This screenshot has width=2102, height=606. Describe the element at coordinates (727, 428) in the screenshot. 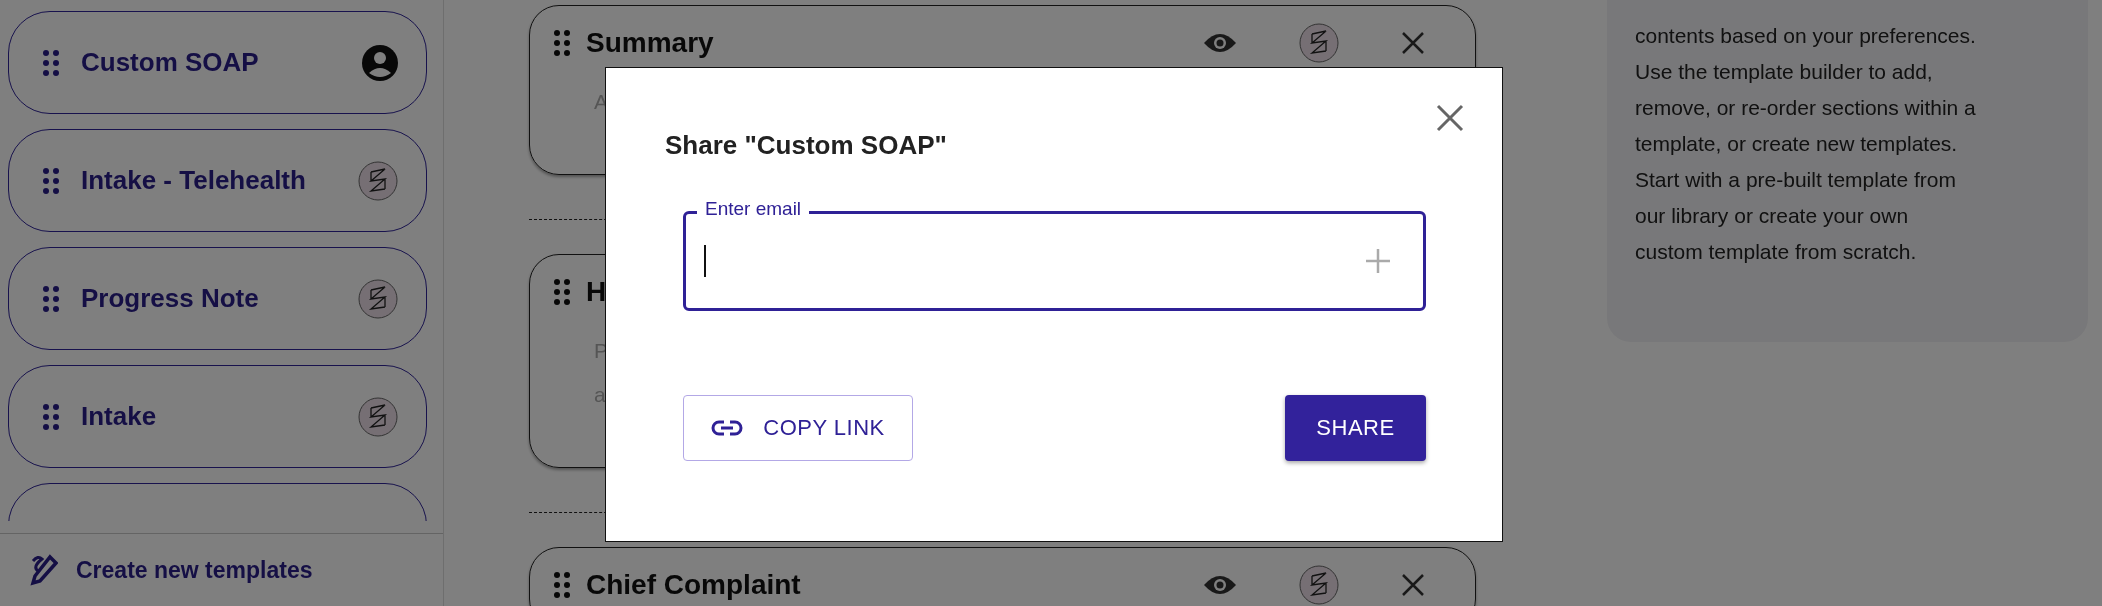

I see `link-icon` at that location.